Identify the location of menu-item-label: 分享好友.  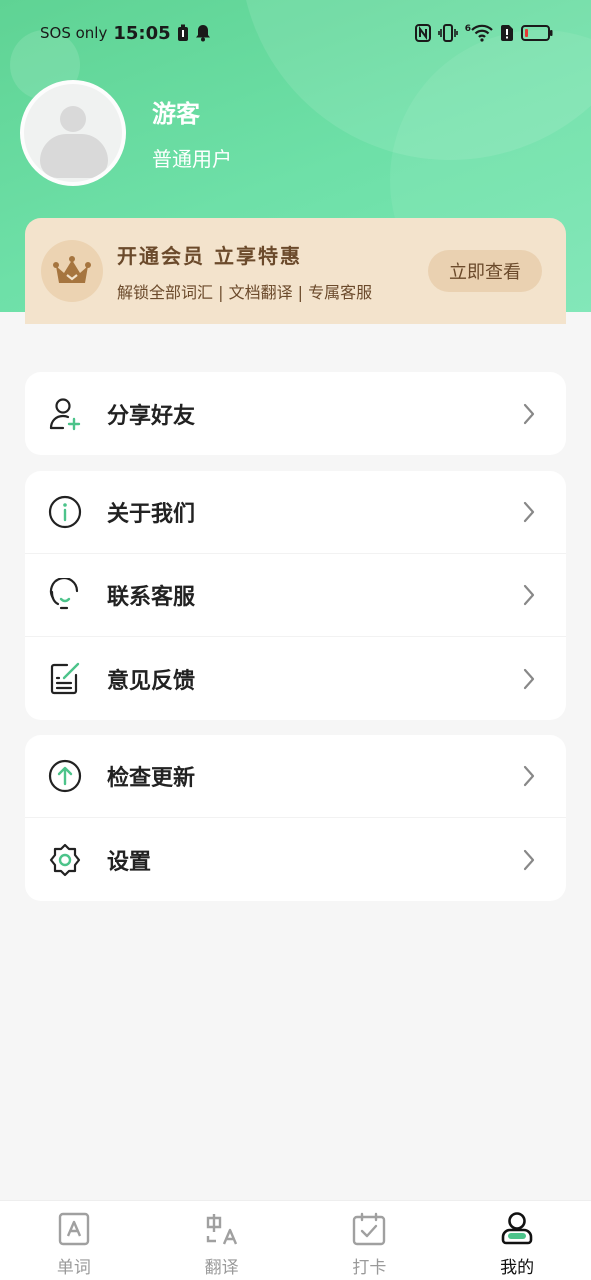
(151, 416).